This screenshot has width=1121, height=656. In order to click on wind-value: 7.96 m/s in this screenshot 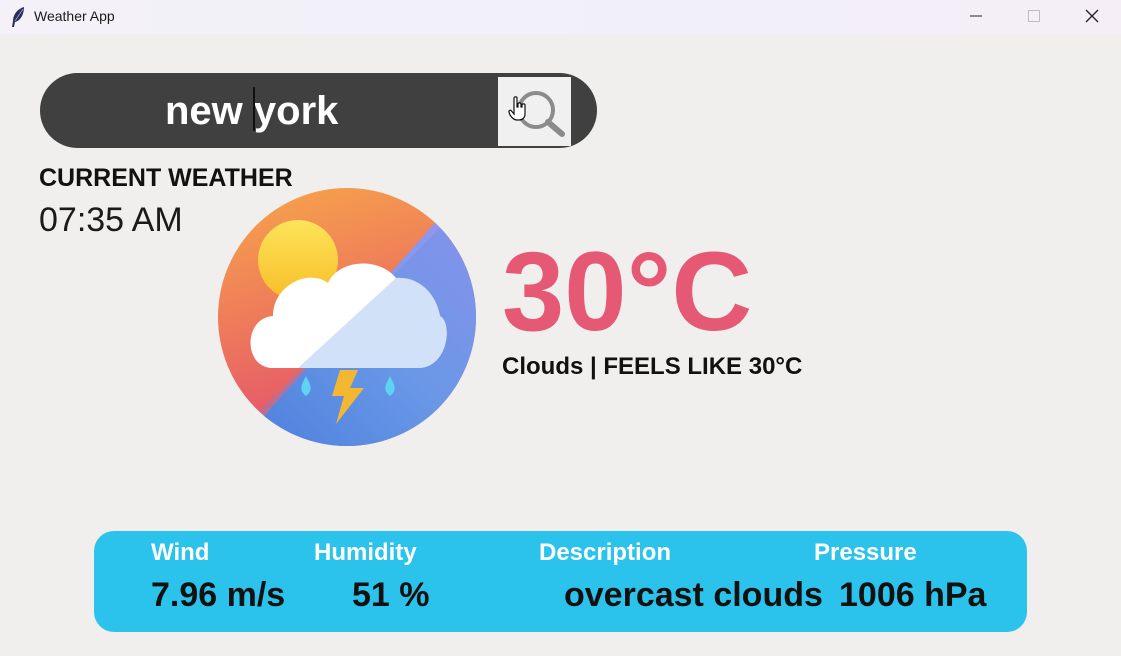, I will do `click(218, 595)`.